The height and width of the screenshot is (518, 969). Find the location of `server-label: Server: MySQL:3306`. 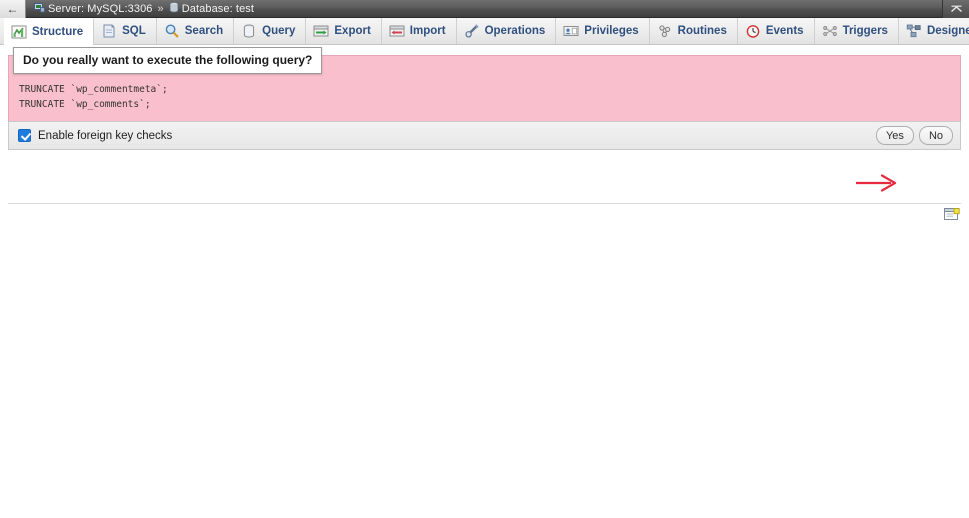

server-label: Server: MySQL:3306 is located at coordinates (100, 8).